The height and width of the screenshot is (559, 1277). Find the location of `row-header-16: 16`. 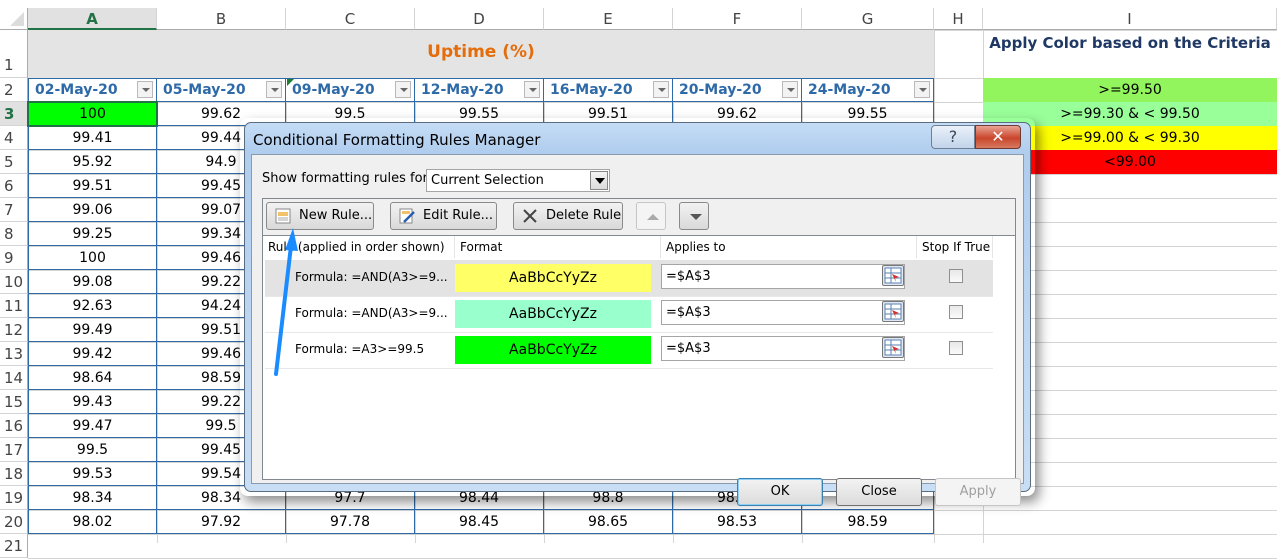

row-header-16: 16 is located at coordinates (14, 426).